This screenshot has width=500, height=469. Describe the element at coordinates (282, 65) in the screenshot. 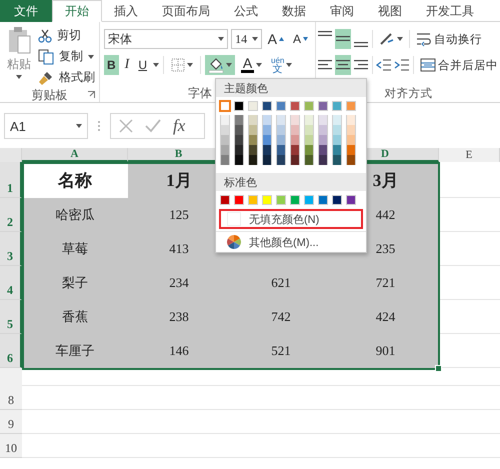

I see `phonetic-button: uén 文` at that location.